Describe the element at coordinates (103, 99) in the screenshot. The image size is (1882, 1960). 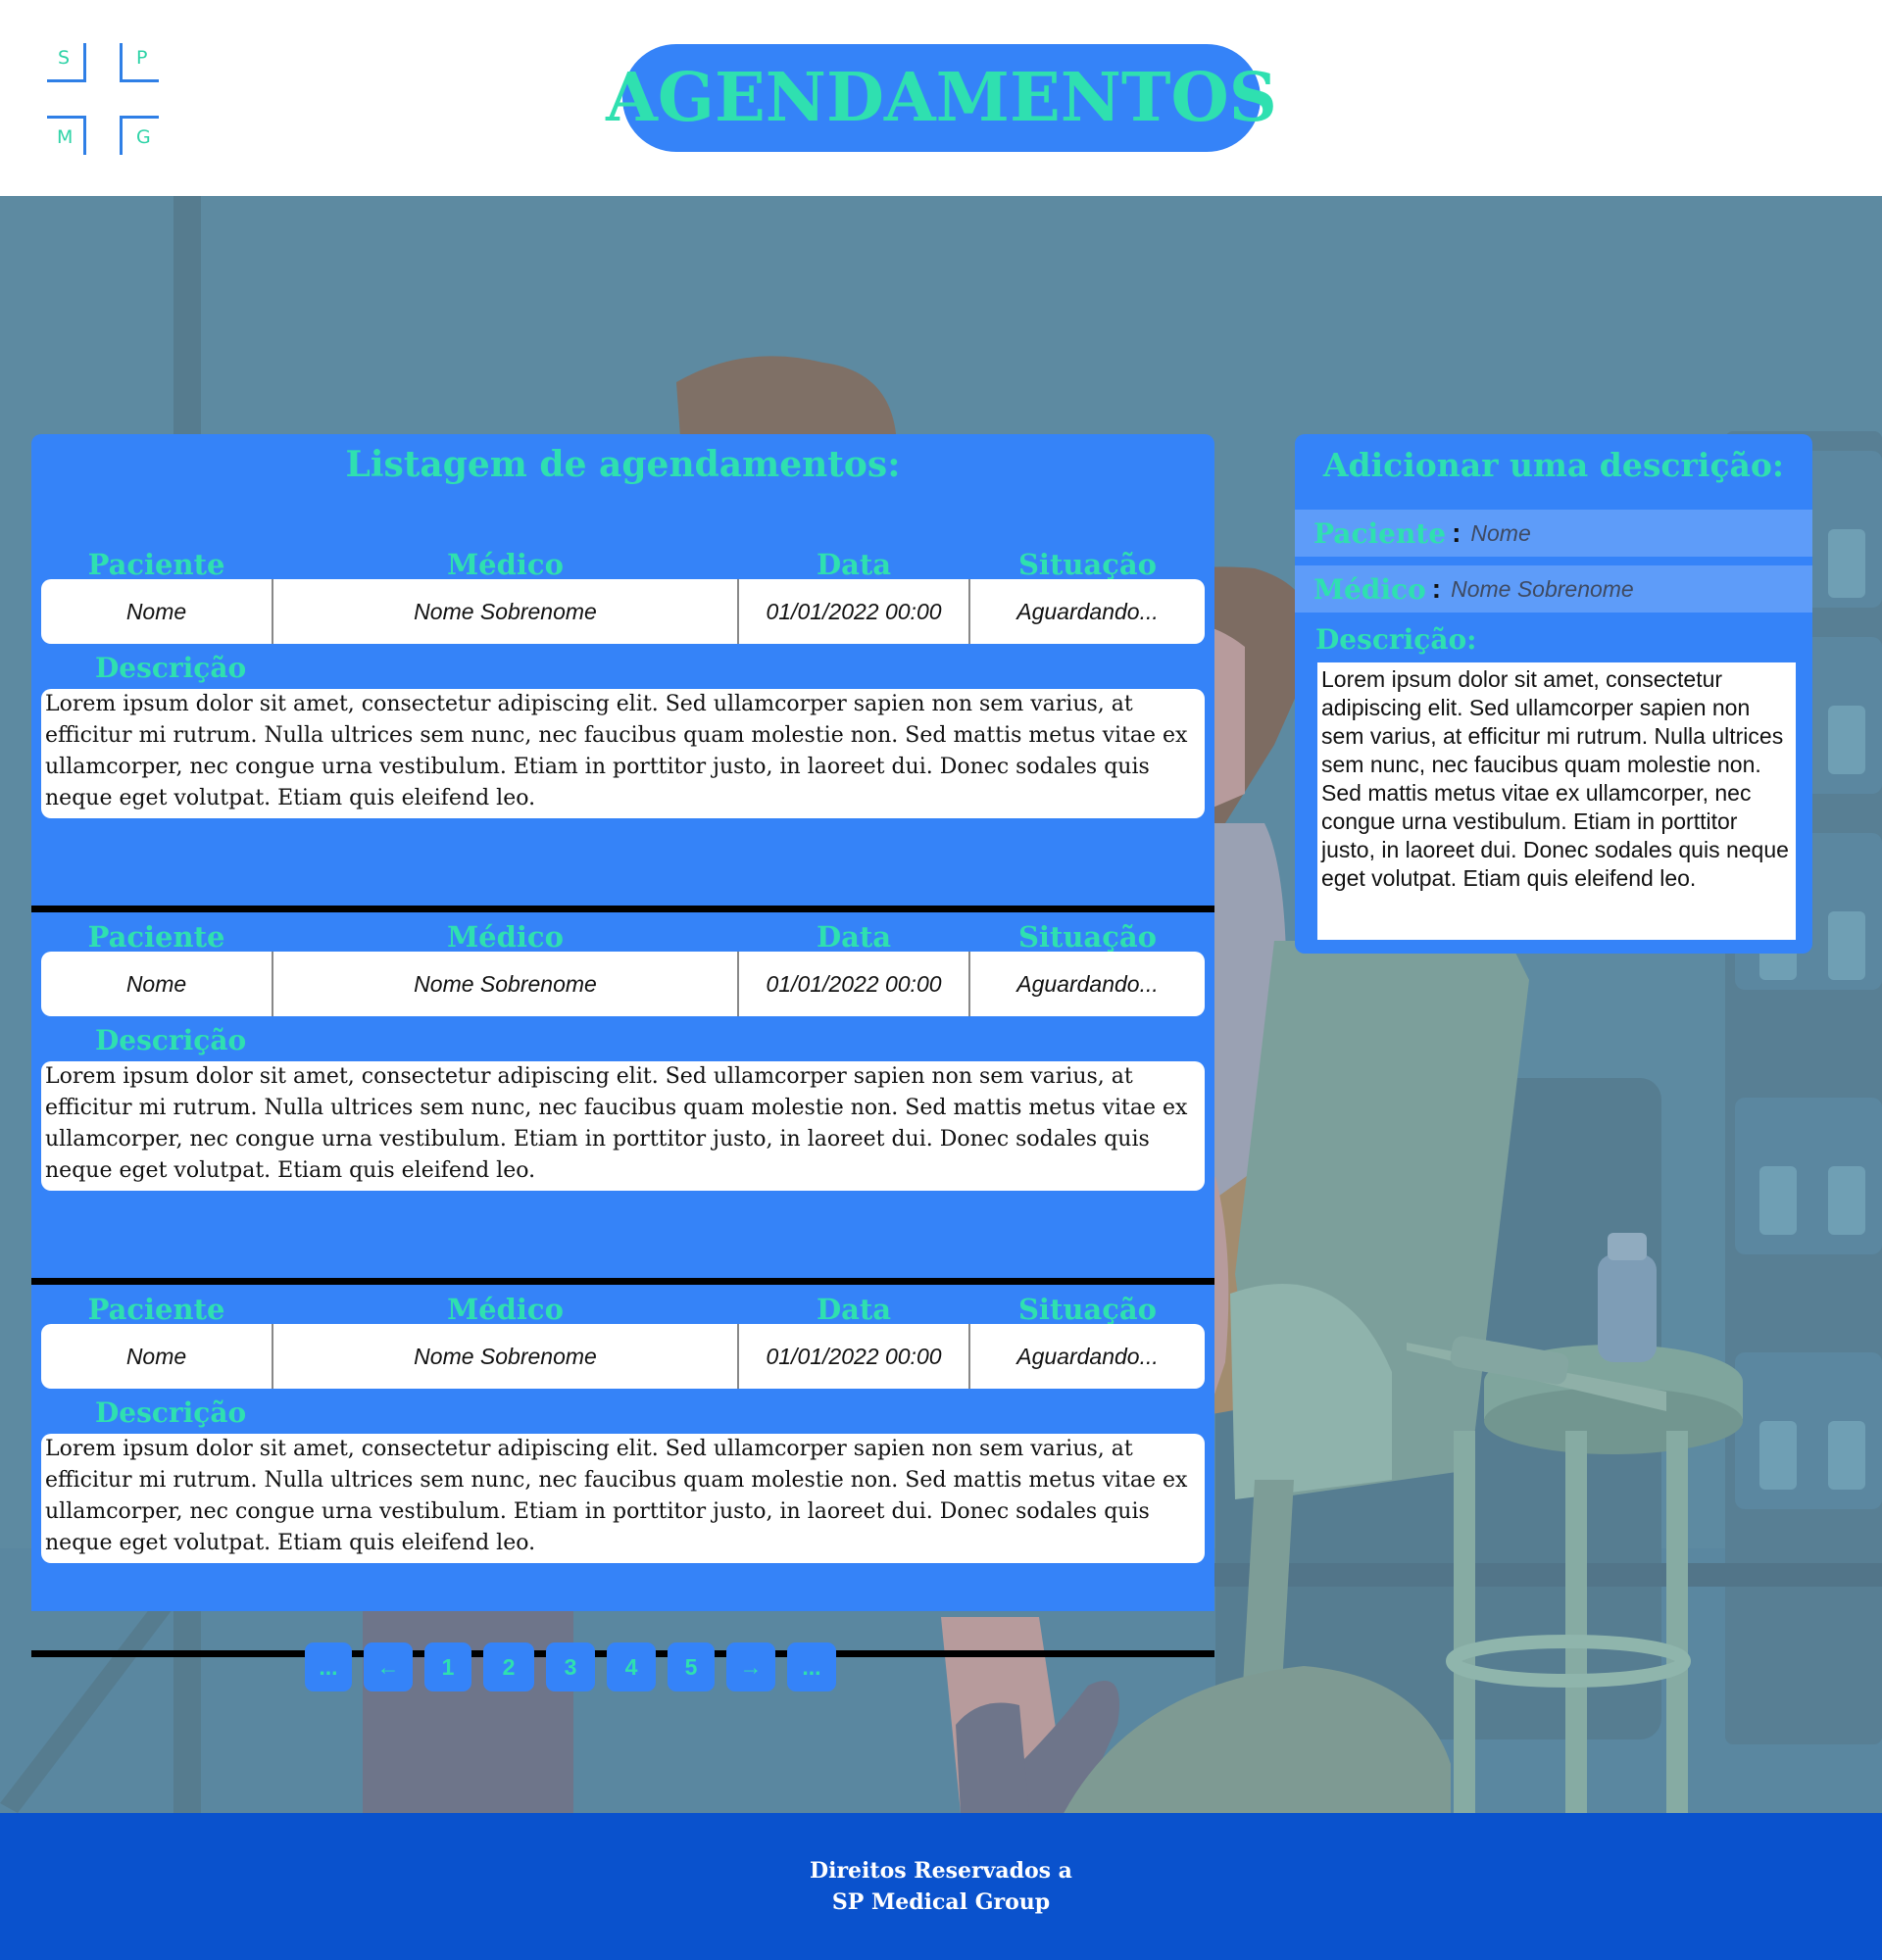
I see `sp-medical-group-logo: S P M G` at that location.